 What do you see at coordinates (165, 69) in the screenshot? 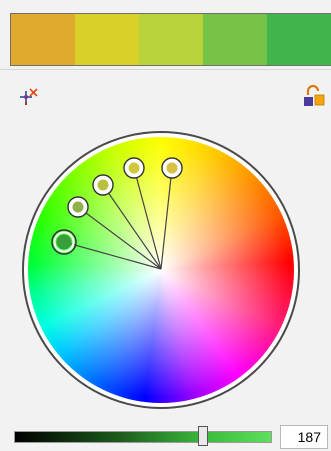
I see `divider` at bounding box center [165, 69].